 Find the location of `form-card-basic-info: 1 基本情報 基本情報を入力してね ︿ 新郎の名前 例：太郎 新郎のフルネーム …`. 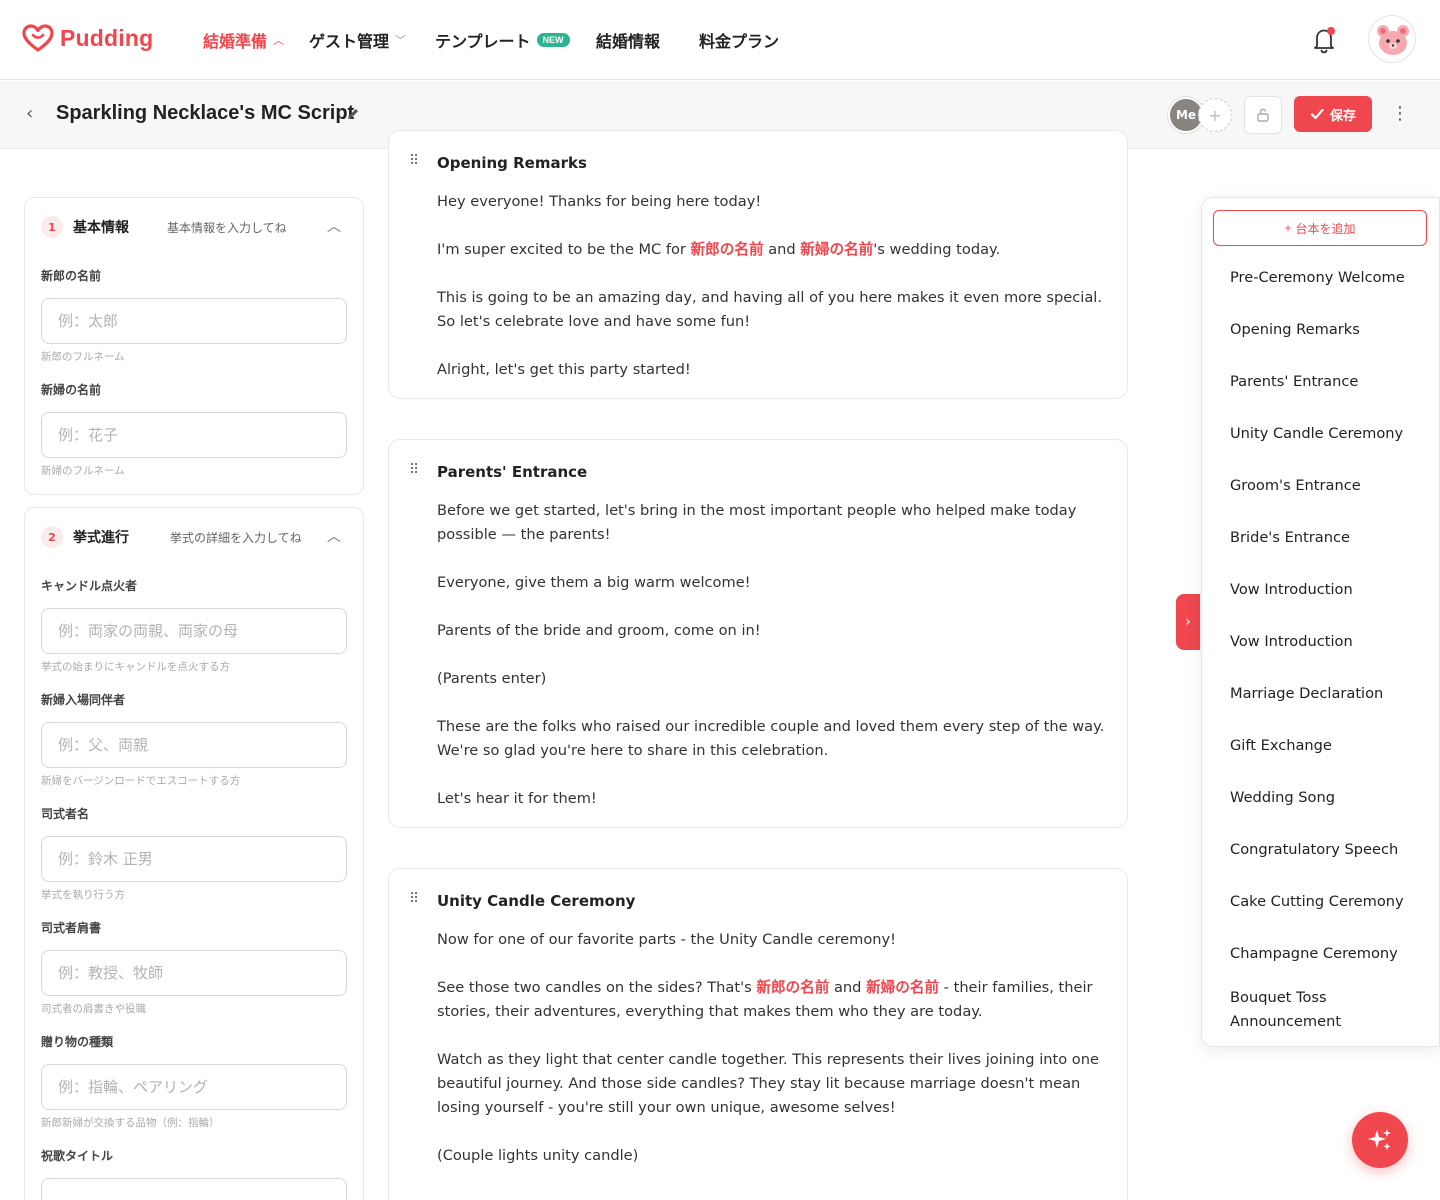

form-card-basic-info: 1 基本情報 基本情報を入力してね ︿ 新郎の名前 例：太郎 新郎のフルネーム … is located at coordinates (194, 346).